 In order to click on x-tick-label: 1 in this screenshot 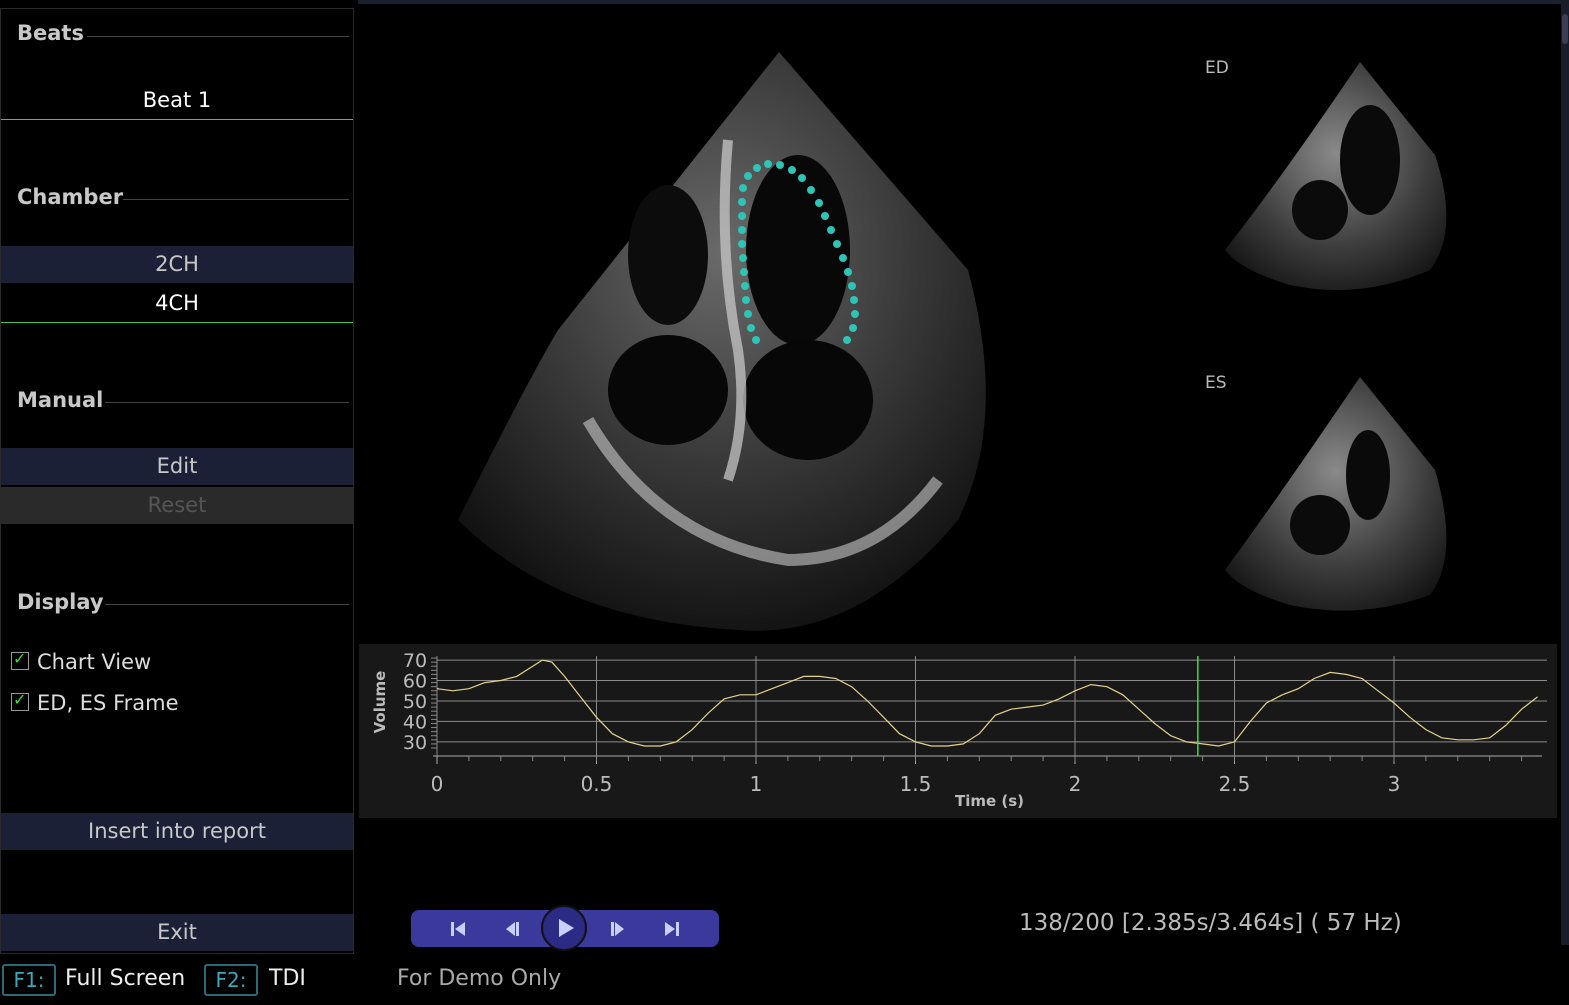, I will do `click(756, 784)`.